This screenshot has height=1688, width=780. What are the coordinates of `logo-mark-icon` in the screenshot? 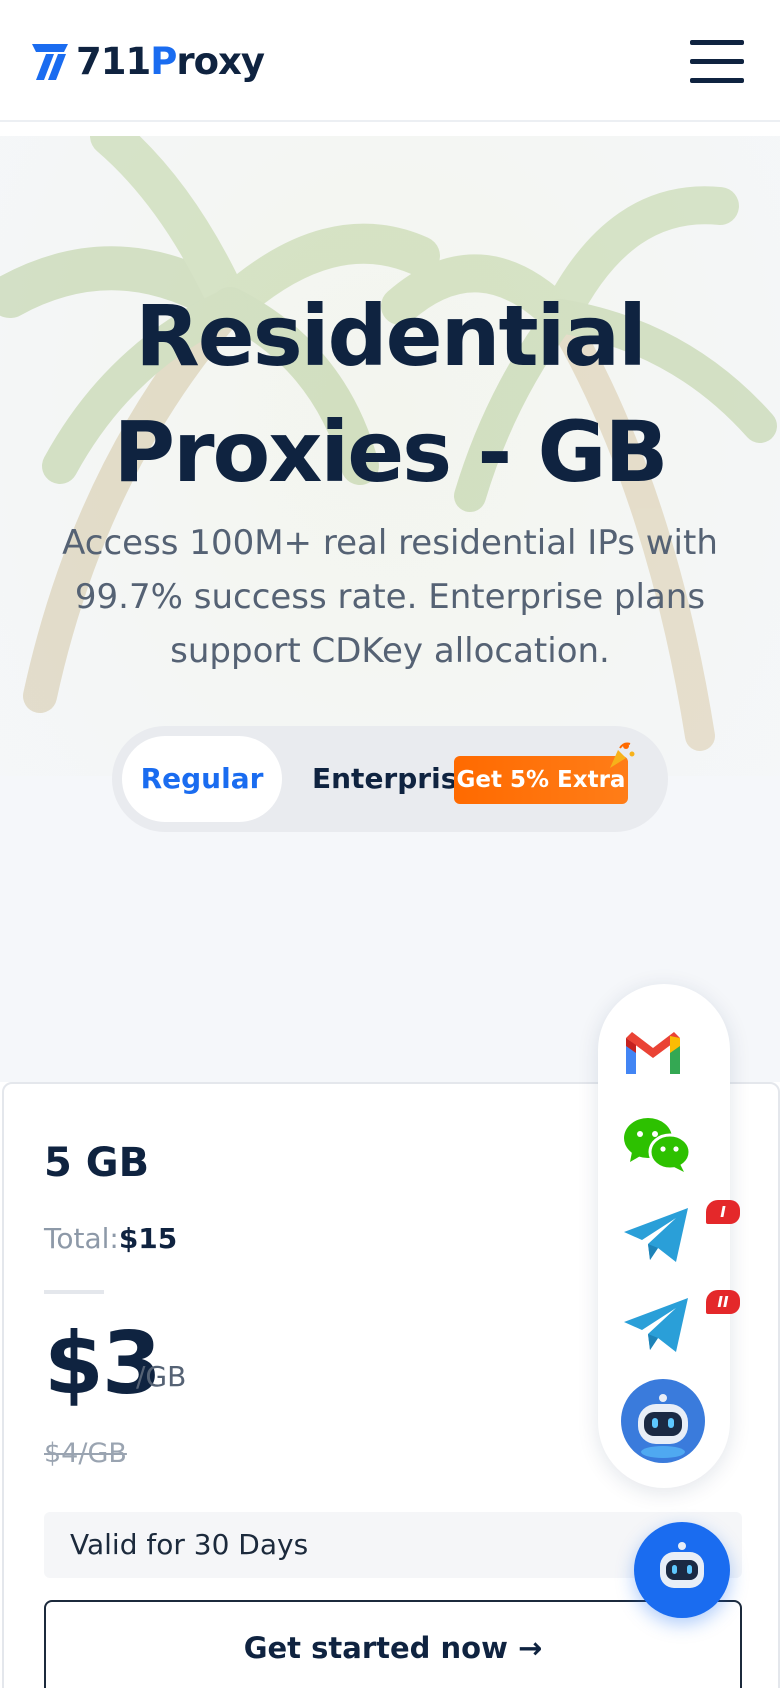 It's located at (50, 62).